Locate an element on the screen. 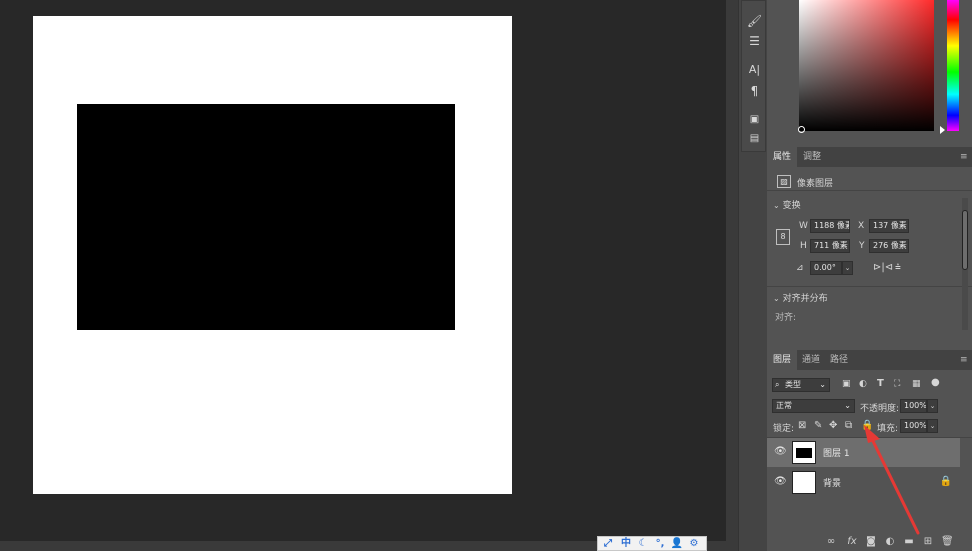 This screenshot has height=551, width=972. blend-mode-dropdown: 正常 ⌄ is located at coordinates (813, 406).